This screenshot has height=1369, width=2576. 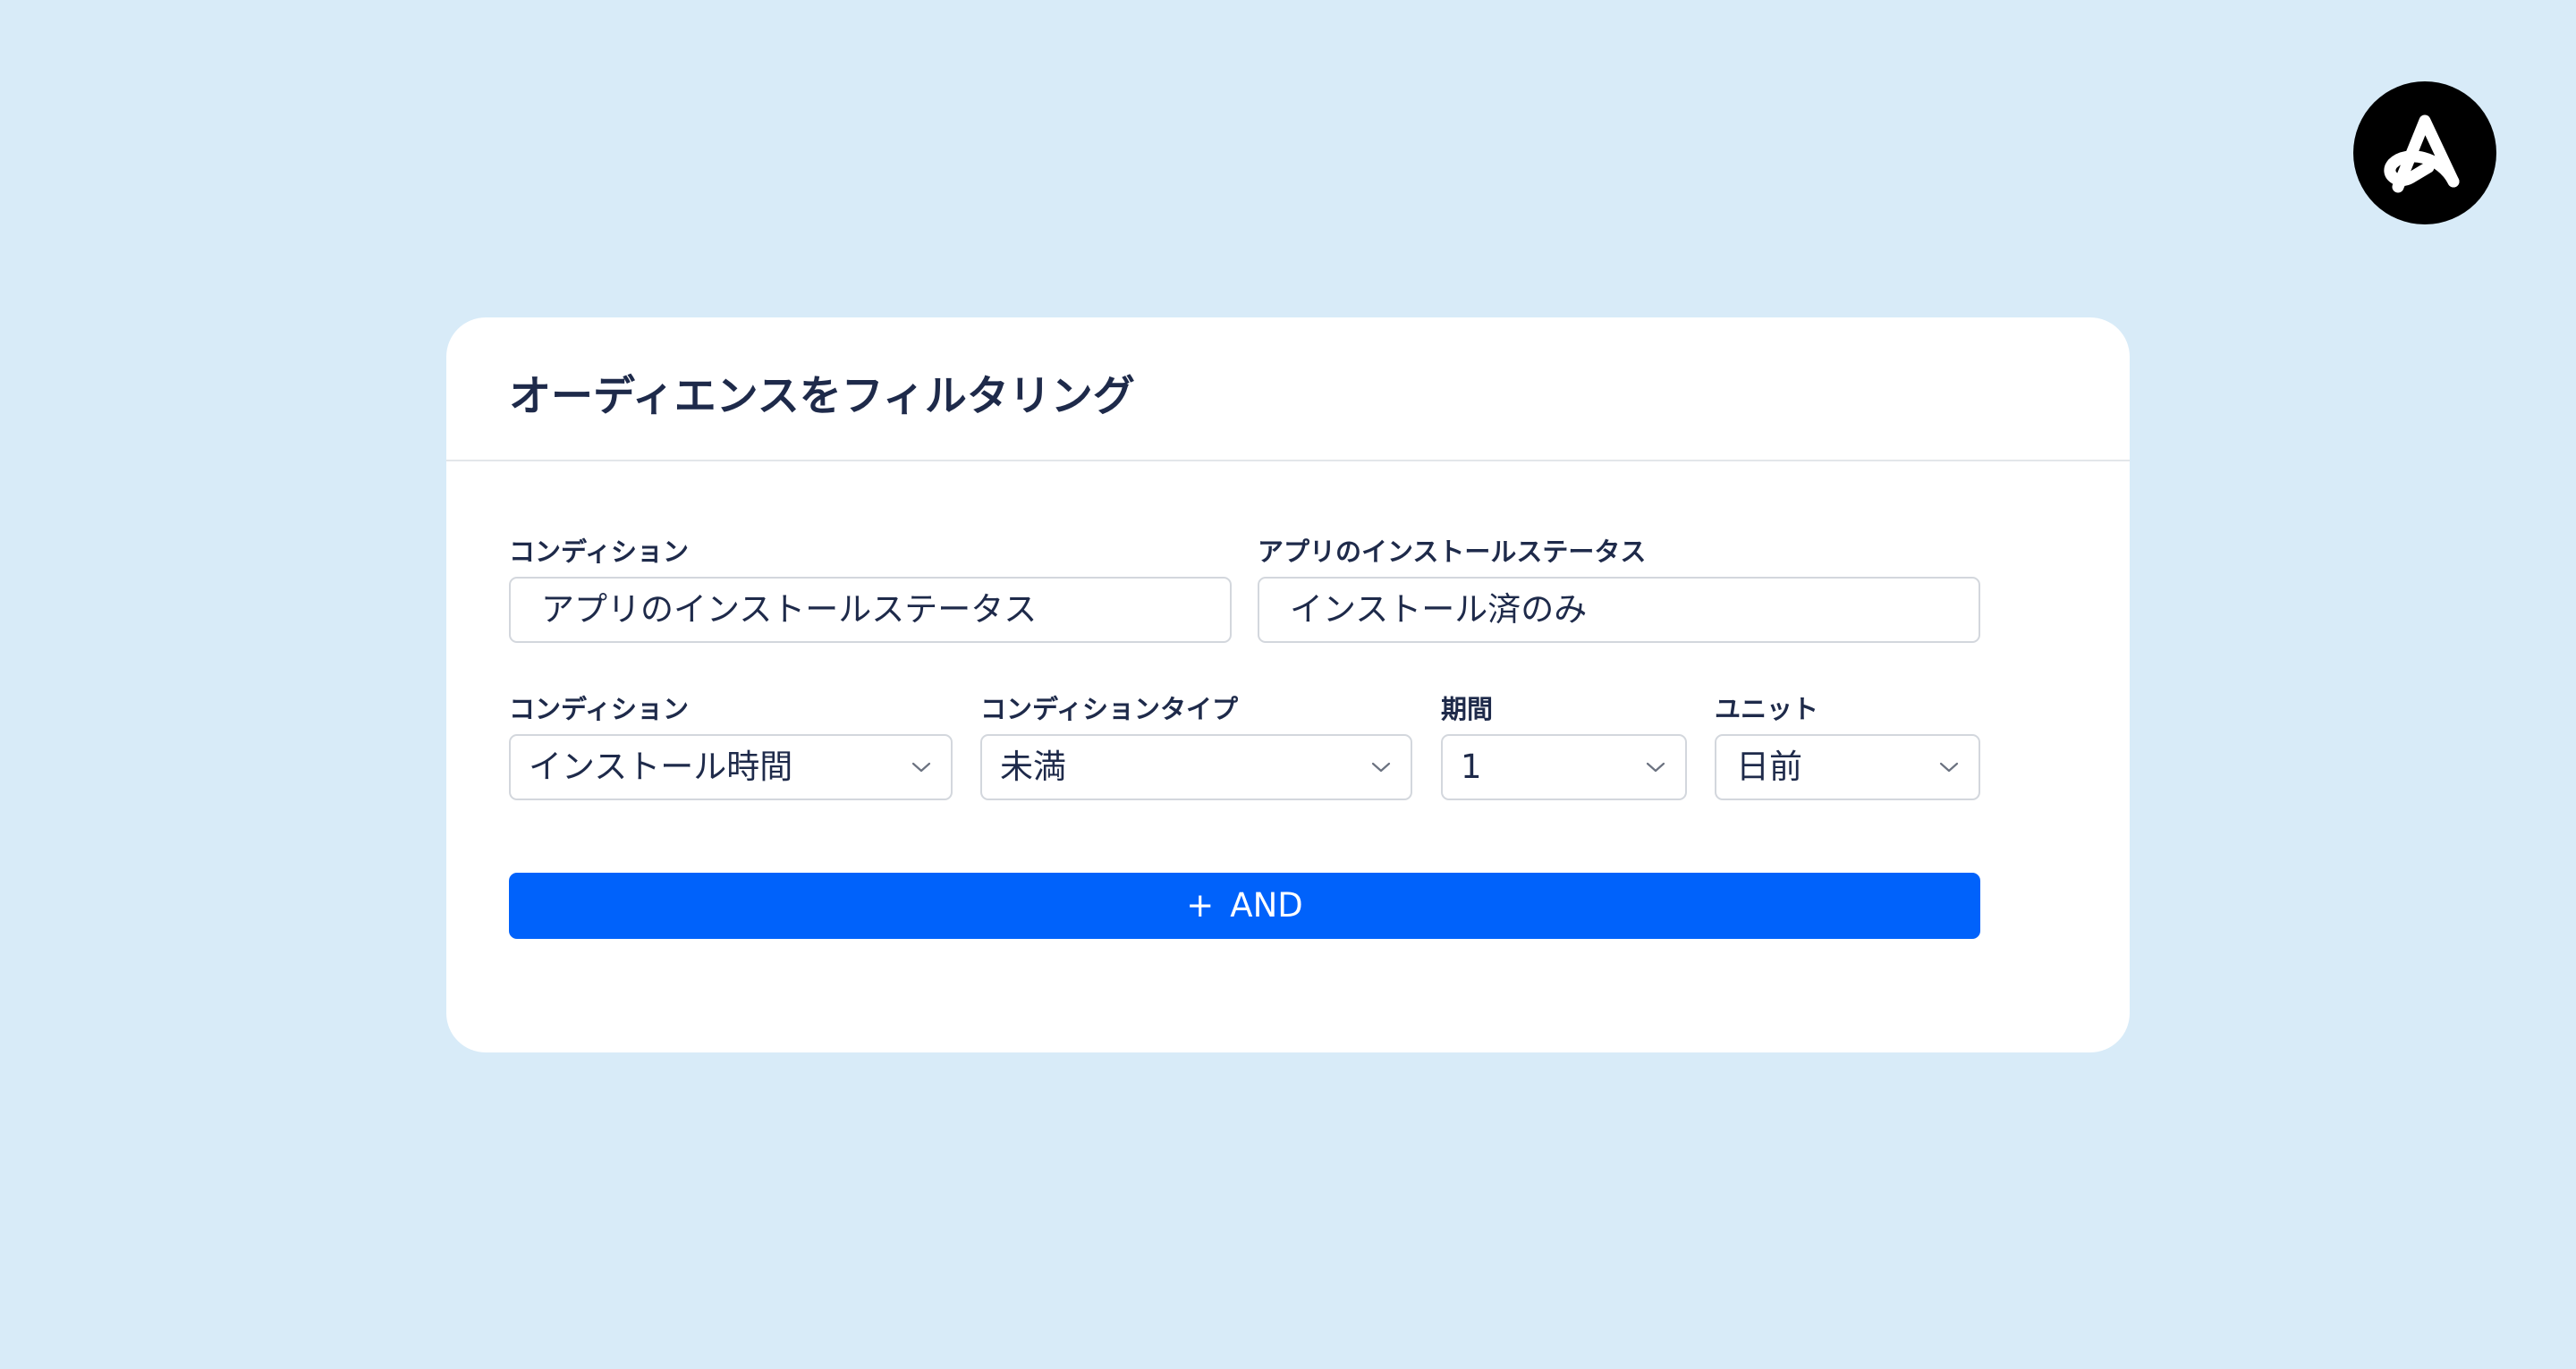 What do you see at coordinates (1439, 609) in the screenshot?
I see `install-status-value: インストール済のみ` at bounding box center [1439, 609].